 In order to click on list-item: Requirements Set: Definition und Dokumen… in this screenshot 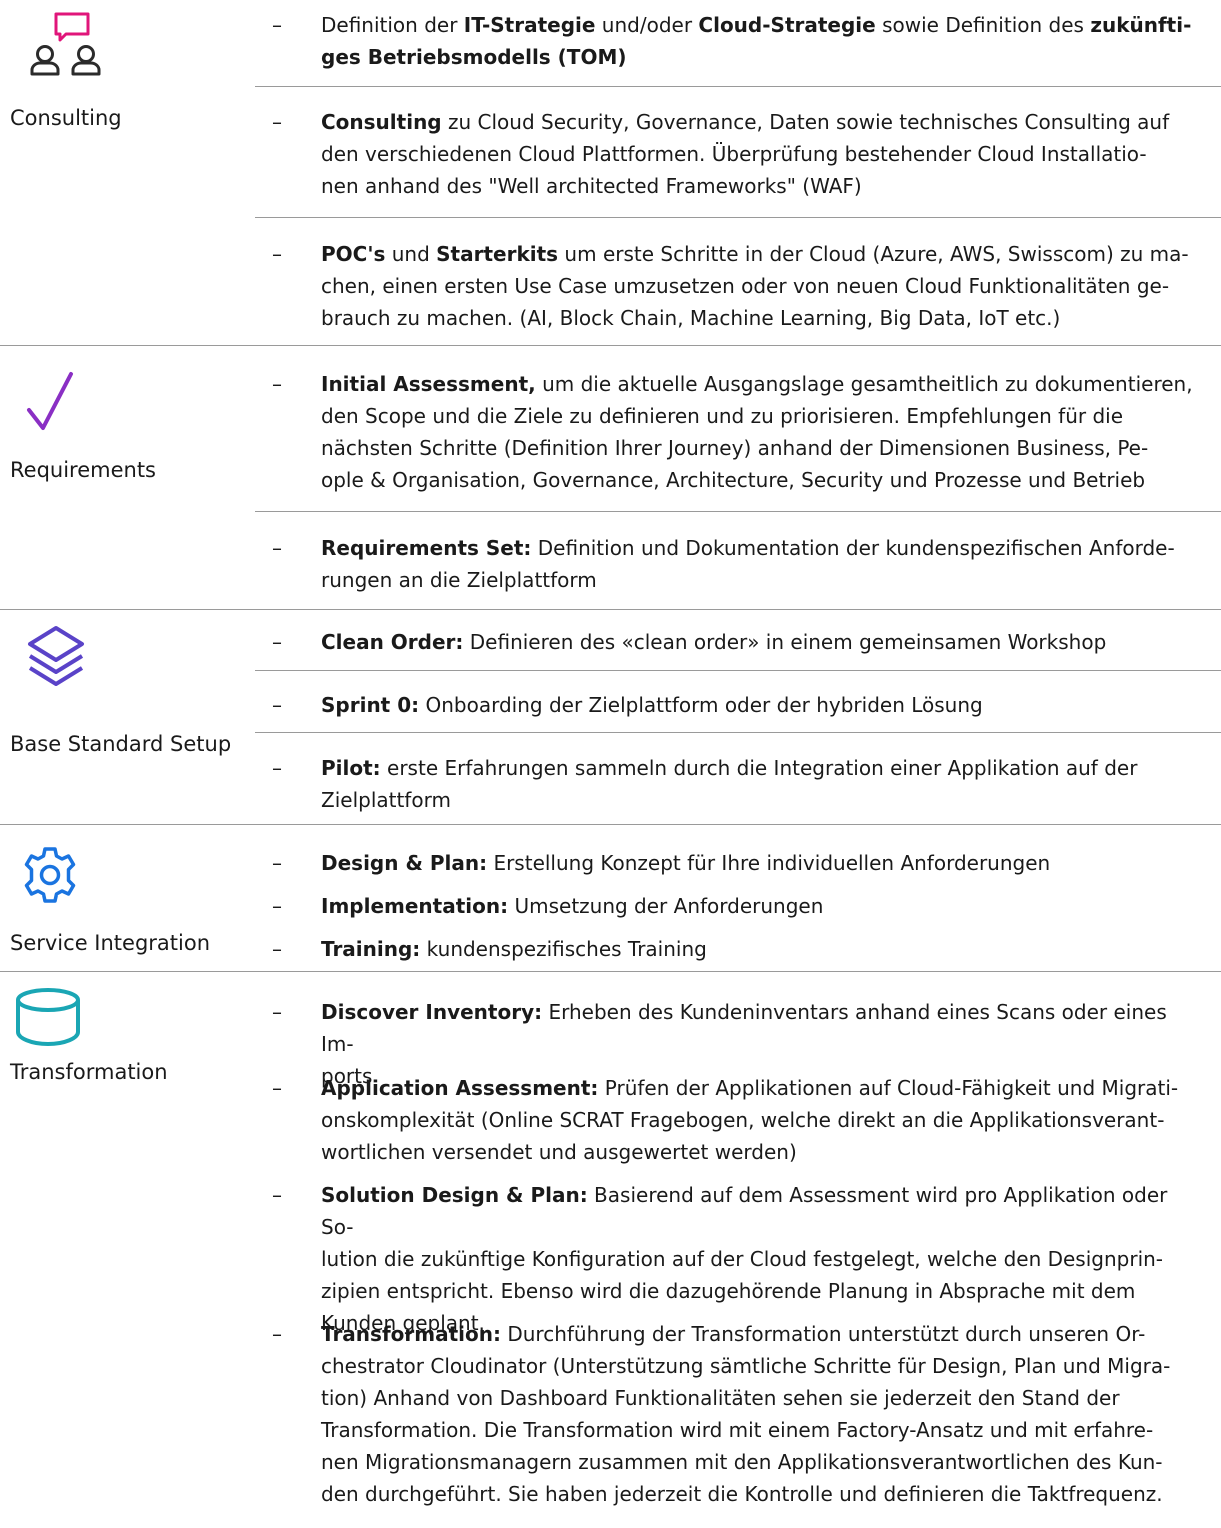, I will do `click(748, 564)`.